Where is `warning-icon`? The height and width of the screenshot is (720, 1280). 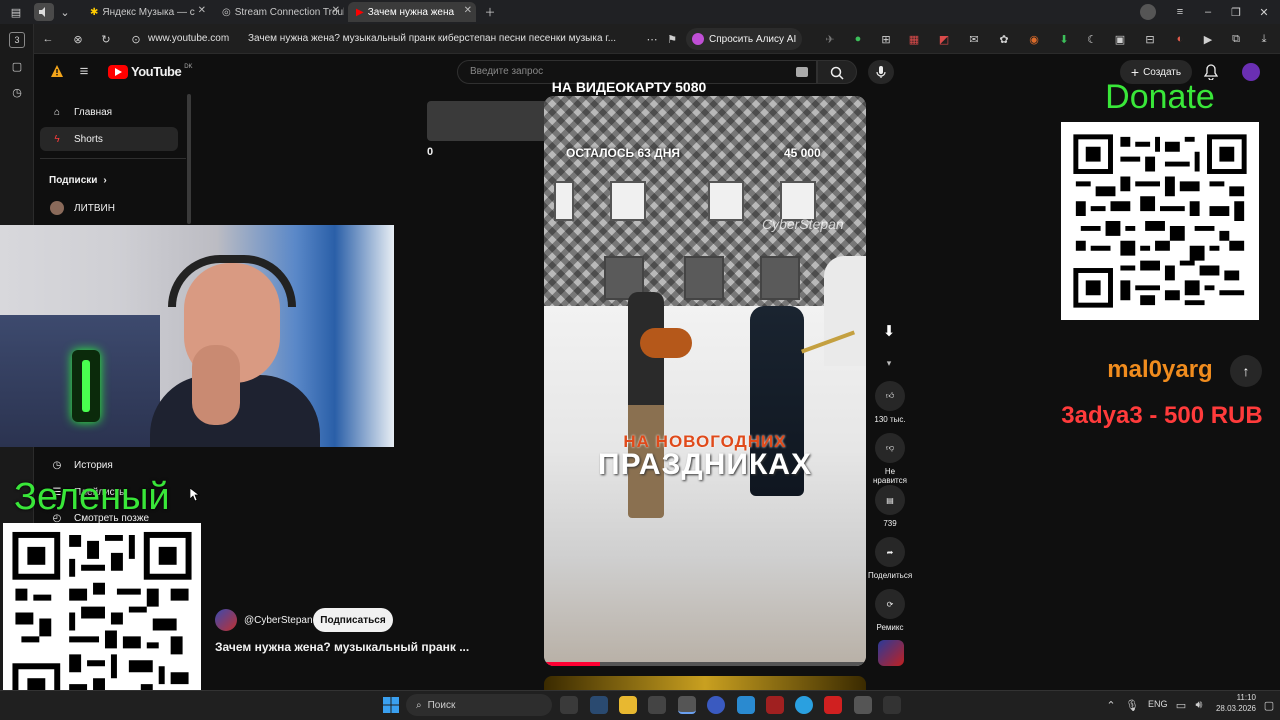 warning-icon is located at coordinates (57, 71).